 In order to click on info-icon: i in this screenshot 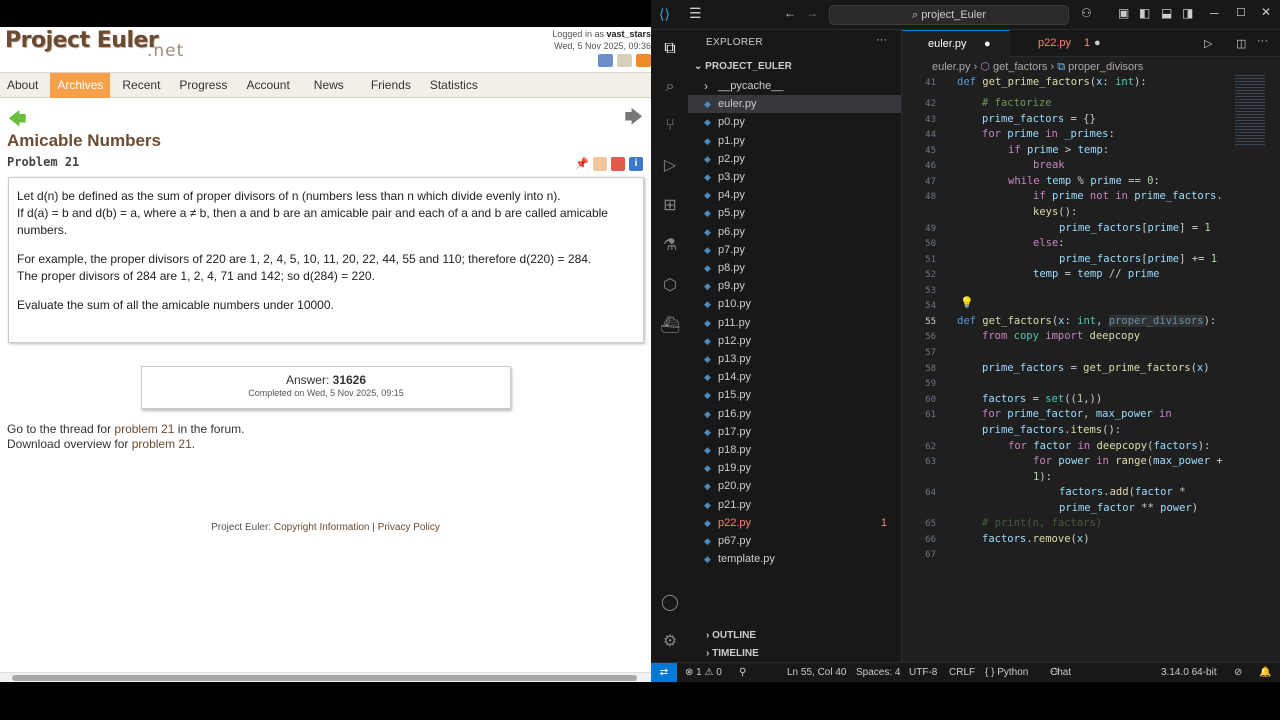, I will do `click(636, 164)`.